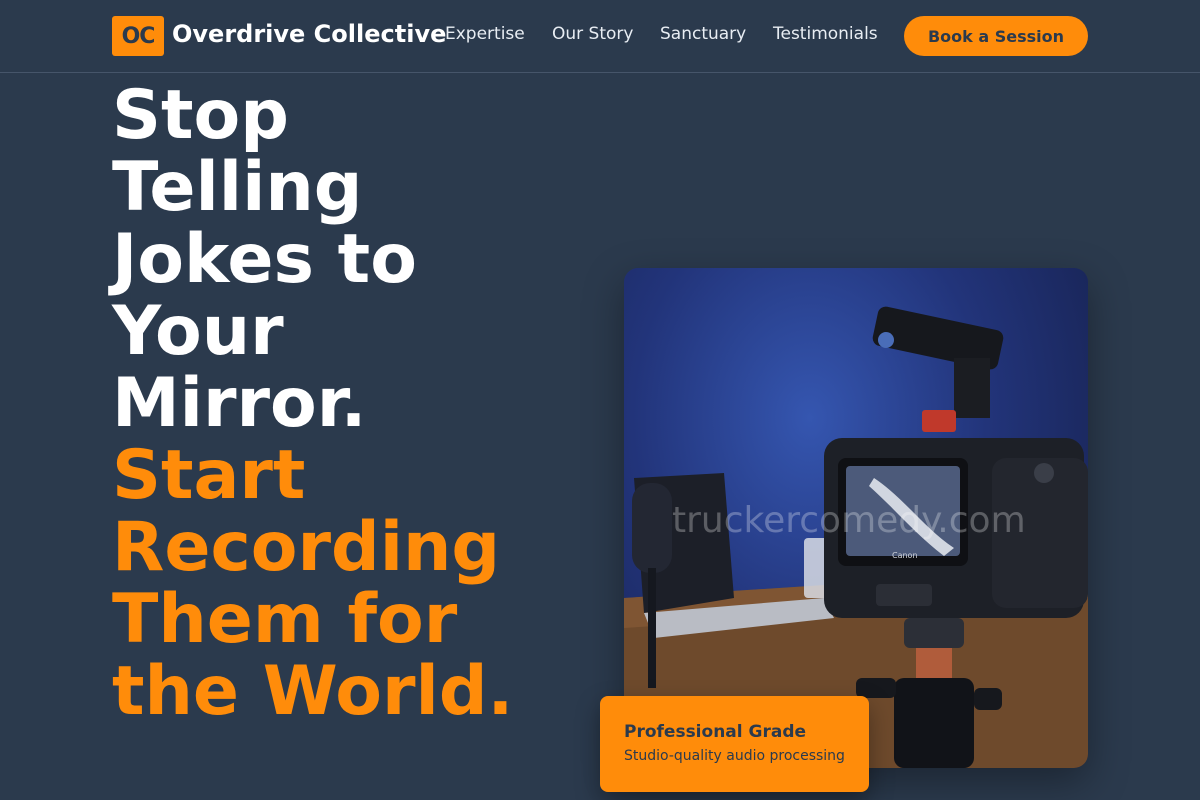 The width and height of the screenshot is (1200, 800). Describe the element at coordinates (996, 36) in the screenshot. I see `book-session-button: Book a Session` at that location.